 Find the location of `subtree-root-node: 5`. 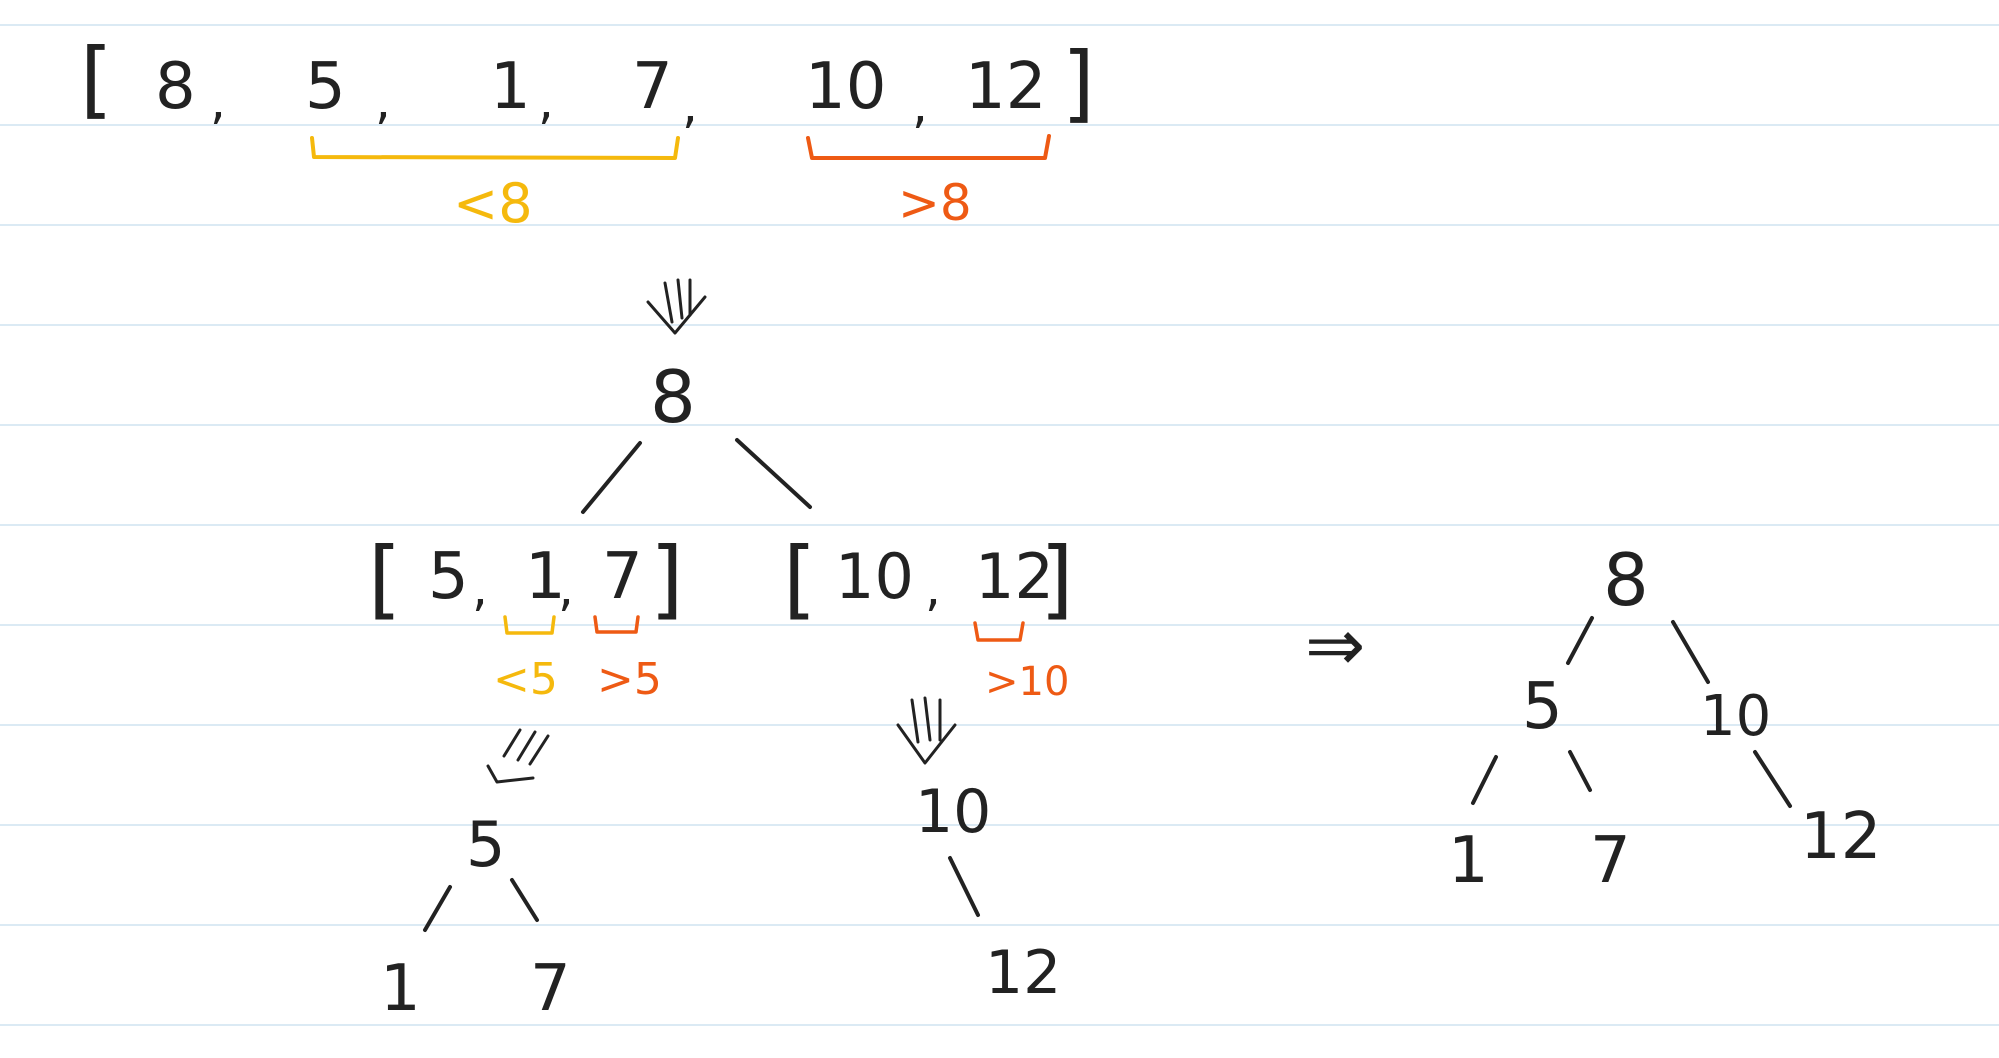

subtree-root-node: 5 is located at coordinates (485, 844).